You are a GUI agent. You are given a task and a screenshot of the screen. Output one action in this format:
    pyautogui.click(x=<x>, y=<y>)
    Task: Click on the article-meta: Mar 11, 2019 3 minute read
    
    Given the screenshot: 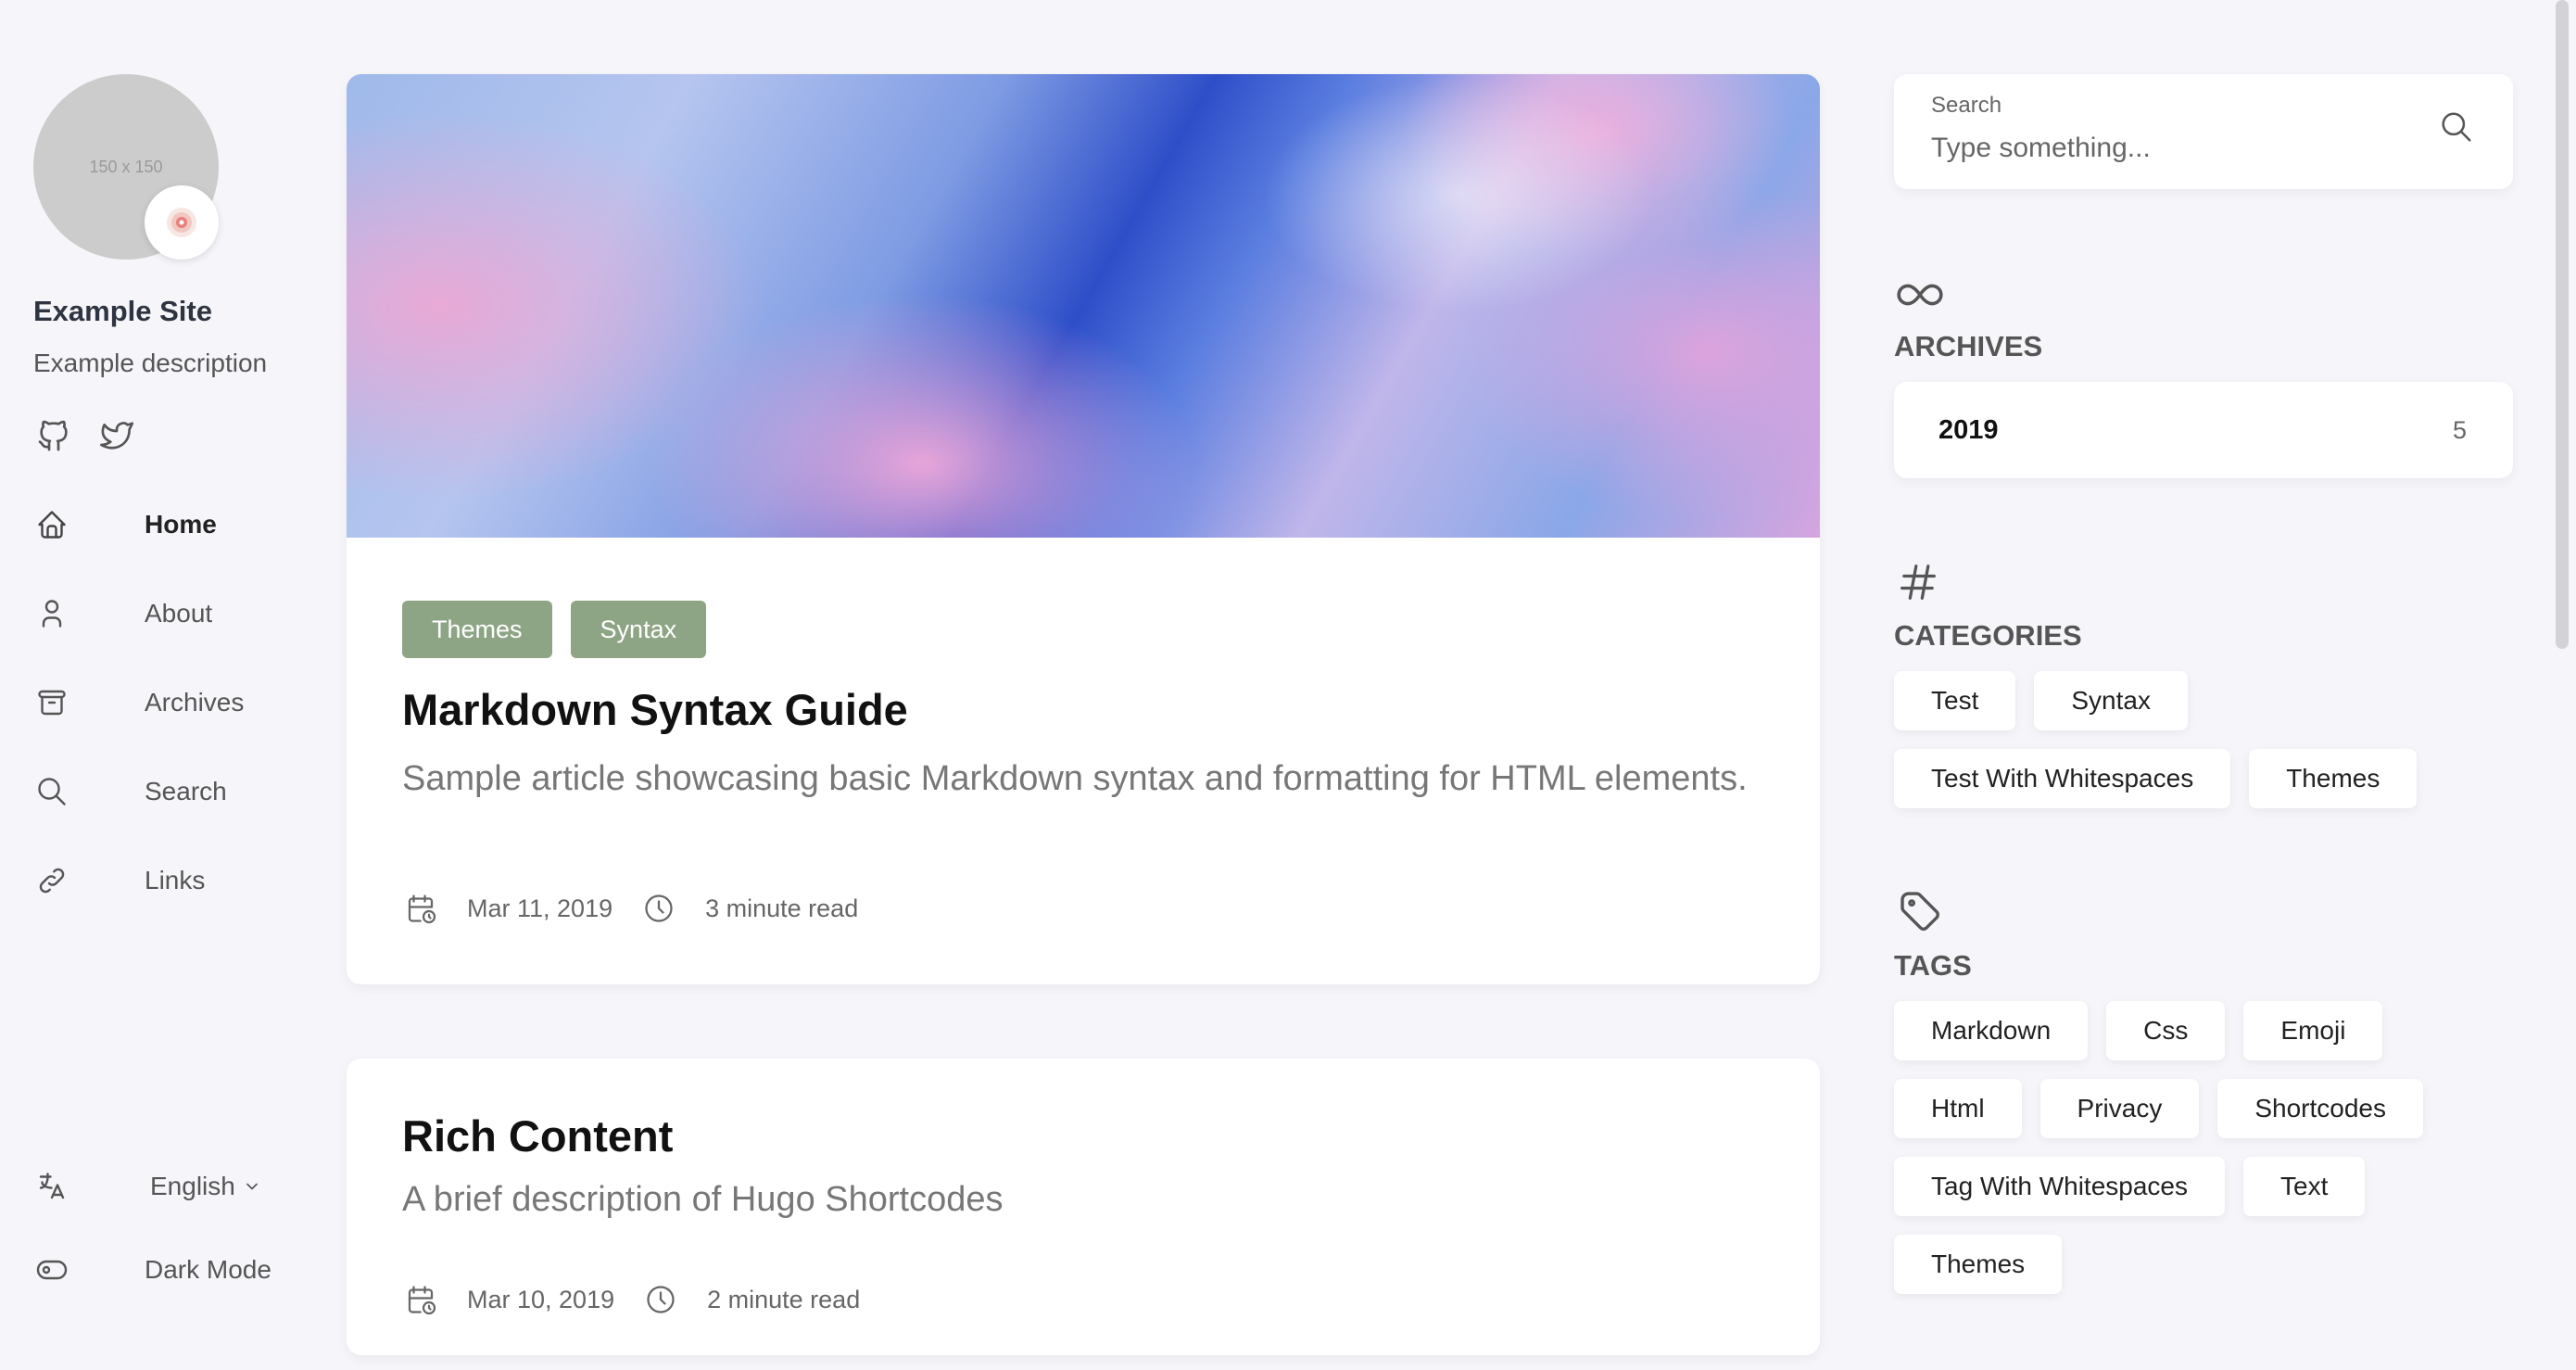 What is the action you would take?
    pyautogui.click(x=630, y=909)
    